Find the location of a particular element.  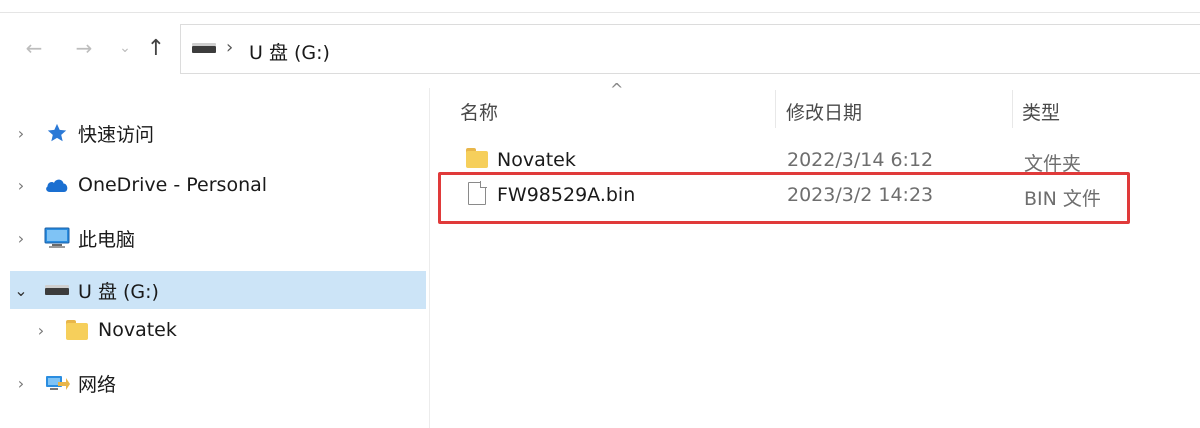

top-divider is located at coordinates (600, 12).